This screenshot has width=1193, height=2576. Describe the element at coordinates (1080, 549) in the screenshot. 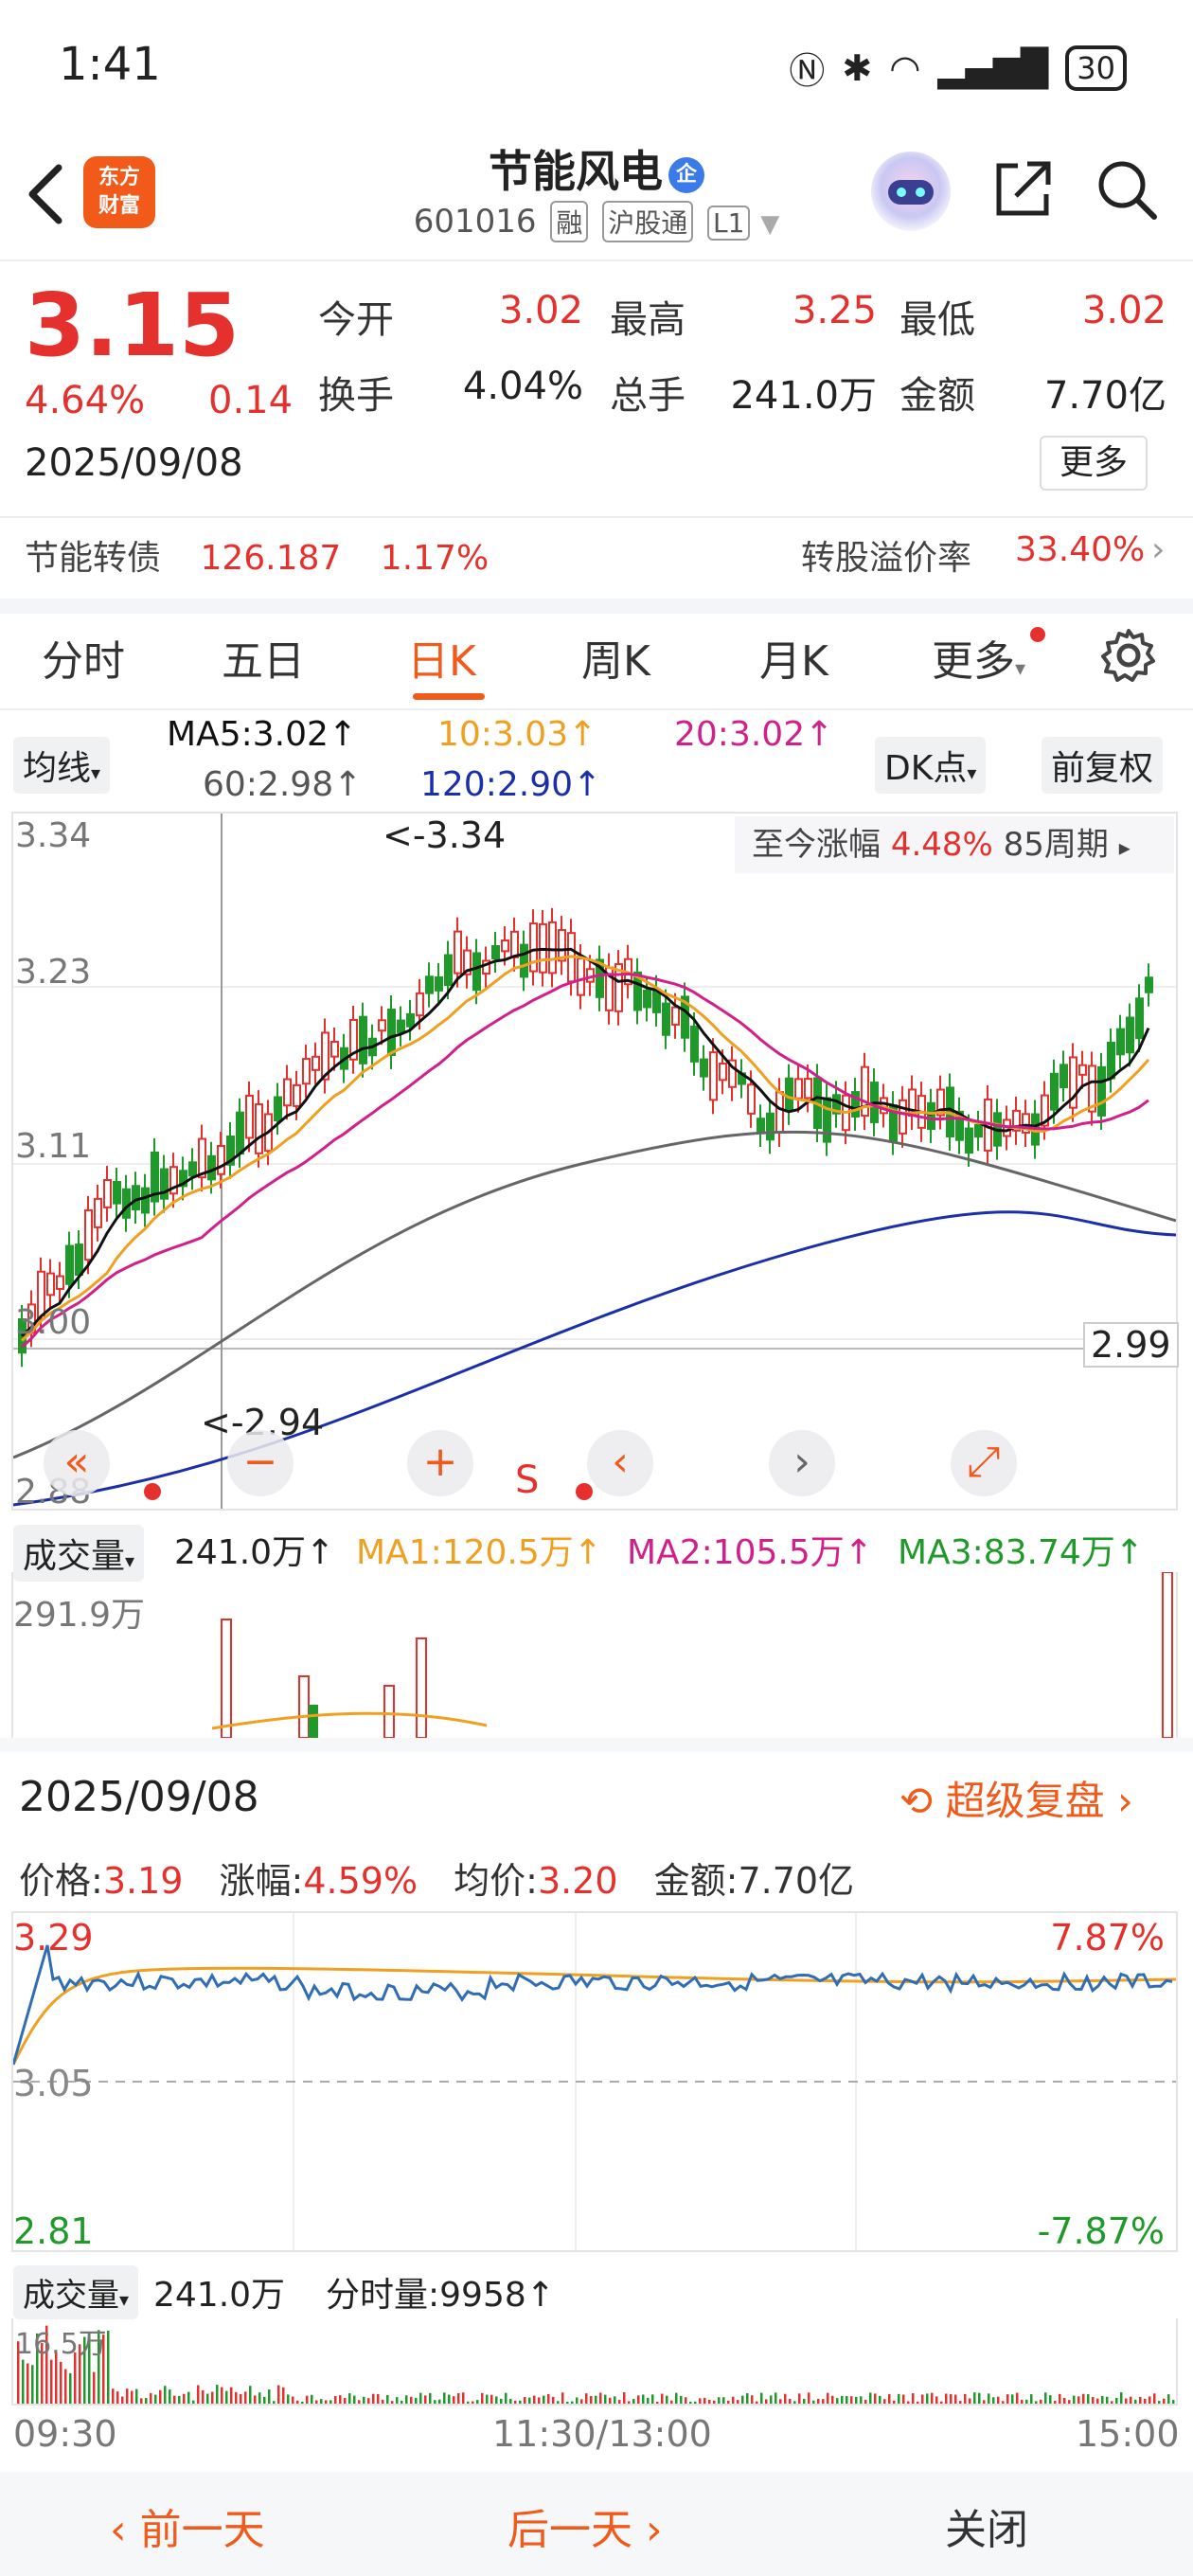

I see `premium-value: 33.40%` at that location.